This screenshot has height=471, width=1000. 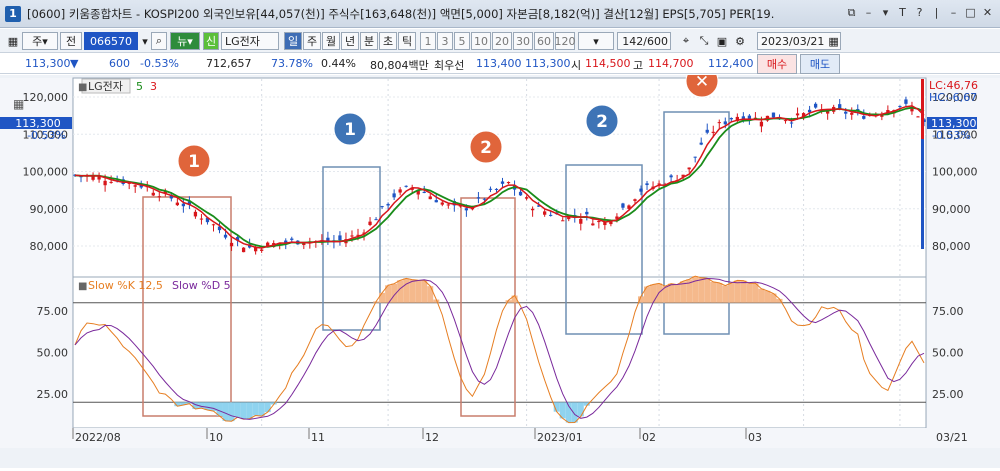 What do you see at coordinates (449, 65) in the screenshot?
I see `best-label: 최우선` at bounding box center [449, 65].